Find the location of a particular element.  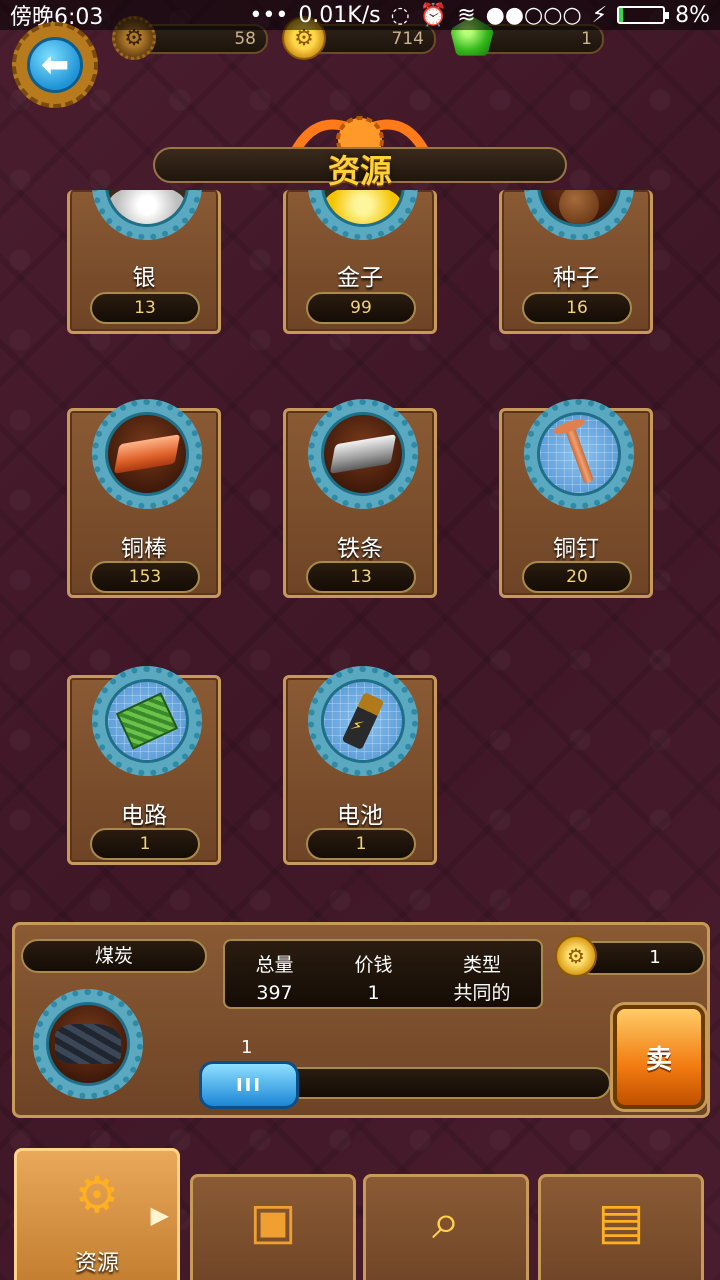

item-count: 16 is located at coordinates (577, 308).